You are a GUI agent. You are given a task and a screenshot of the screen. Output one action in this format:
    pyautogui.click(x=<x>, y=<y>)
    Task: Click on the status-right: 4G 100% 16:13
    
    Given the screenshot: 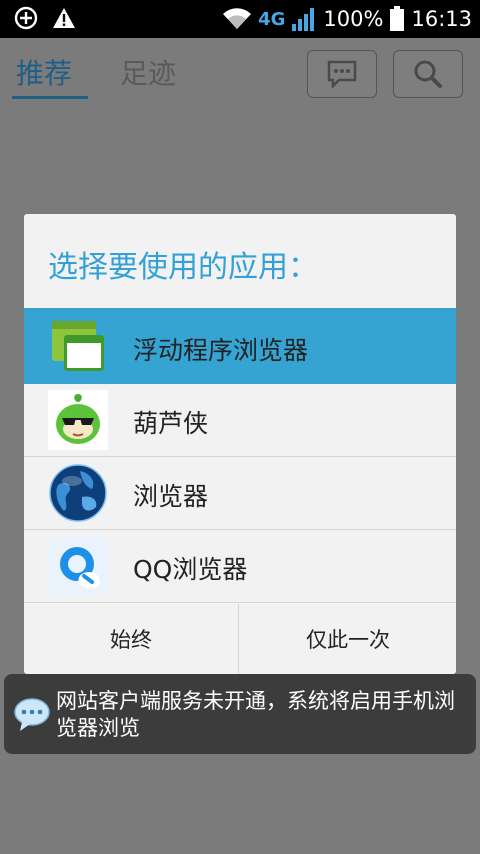 What is the action you would take?
    pyautogui.click(x=347, y=19)
    